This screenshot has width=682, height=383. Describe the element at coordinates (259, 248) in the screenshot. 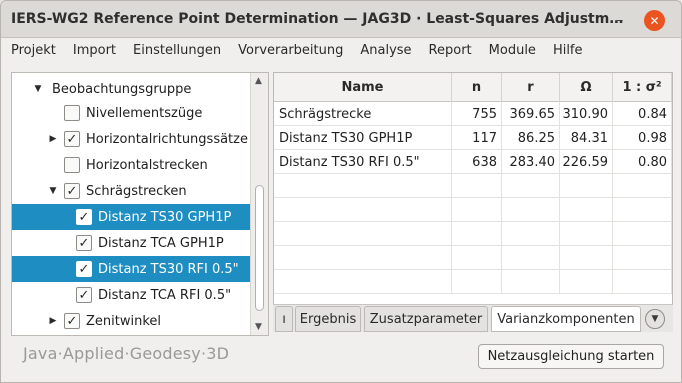

I see `scroll-thumb` at that location.